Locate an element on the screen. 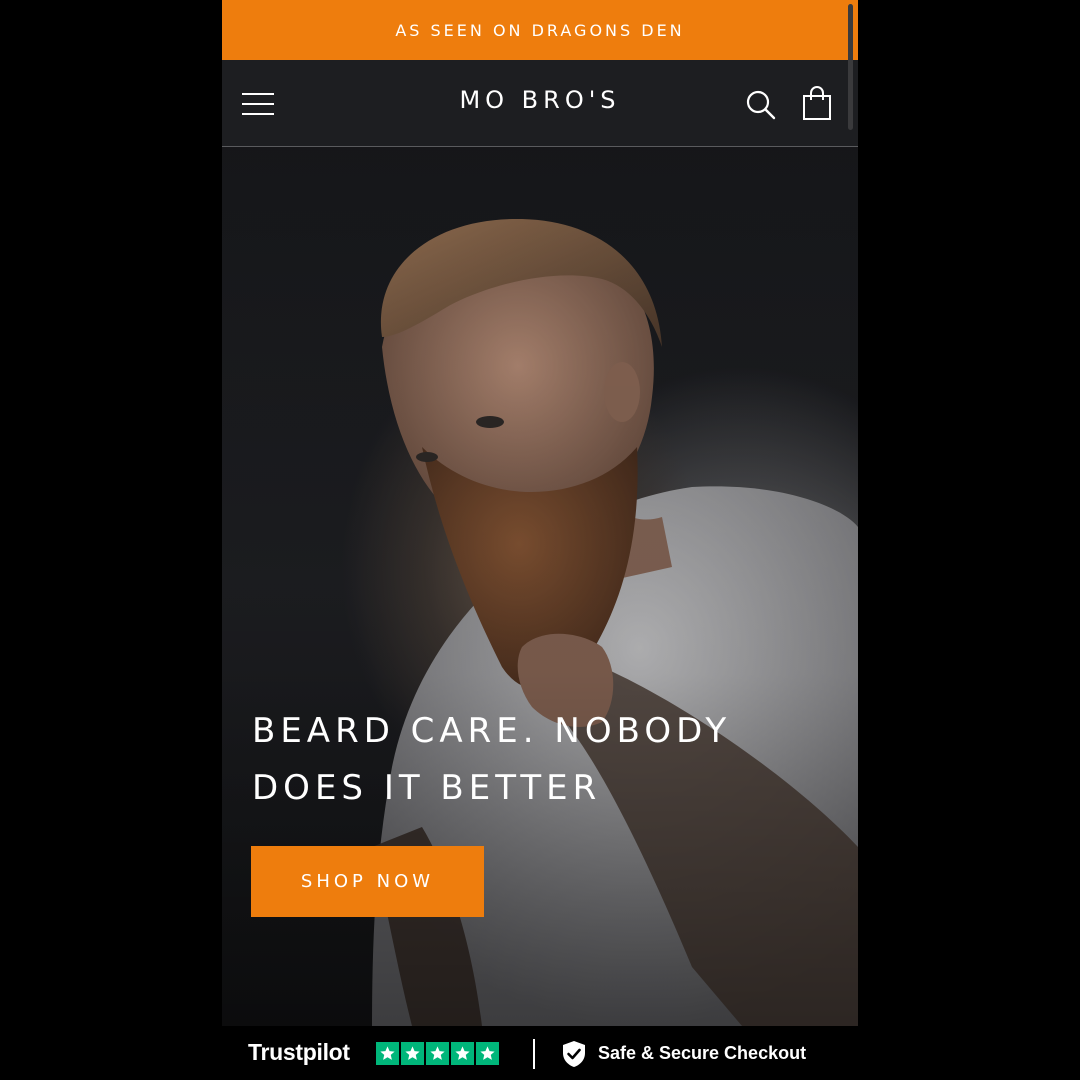 Image resolution: width=1080 pixels, height=1080 pixels. announcement-text: AS SEEN ON DRAGONS DEN is located at coordinates (540, 30).